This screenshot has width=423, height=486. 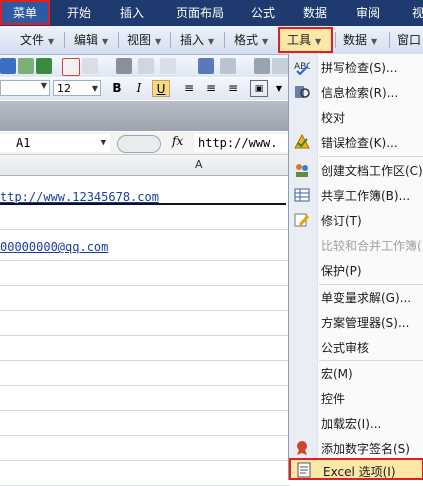 What do you see at coordinates (360, 40) in the screenshot?
I see `menu-data: 数据 ▼` at bounding box center [360, 40].